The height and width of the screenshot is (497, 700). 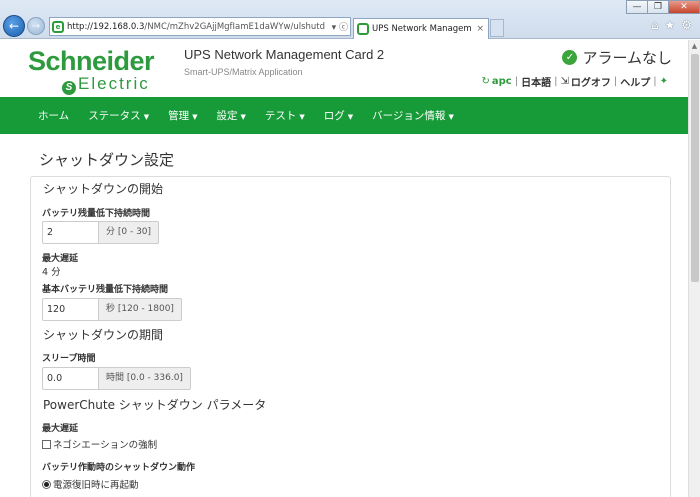 I want to click on basic-low-battery-duration-label: 基本バッテリ残量低下持続時間, so click(x=105, y=290).